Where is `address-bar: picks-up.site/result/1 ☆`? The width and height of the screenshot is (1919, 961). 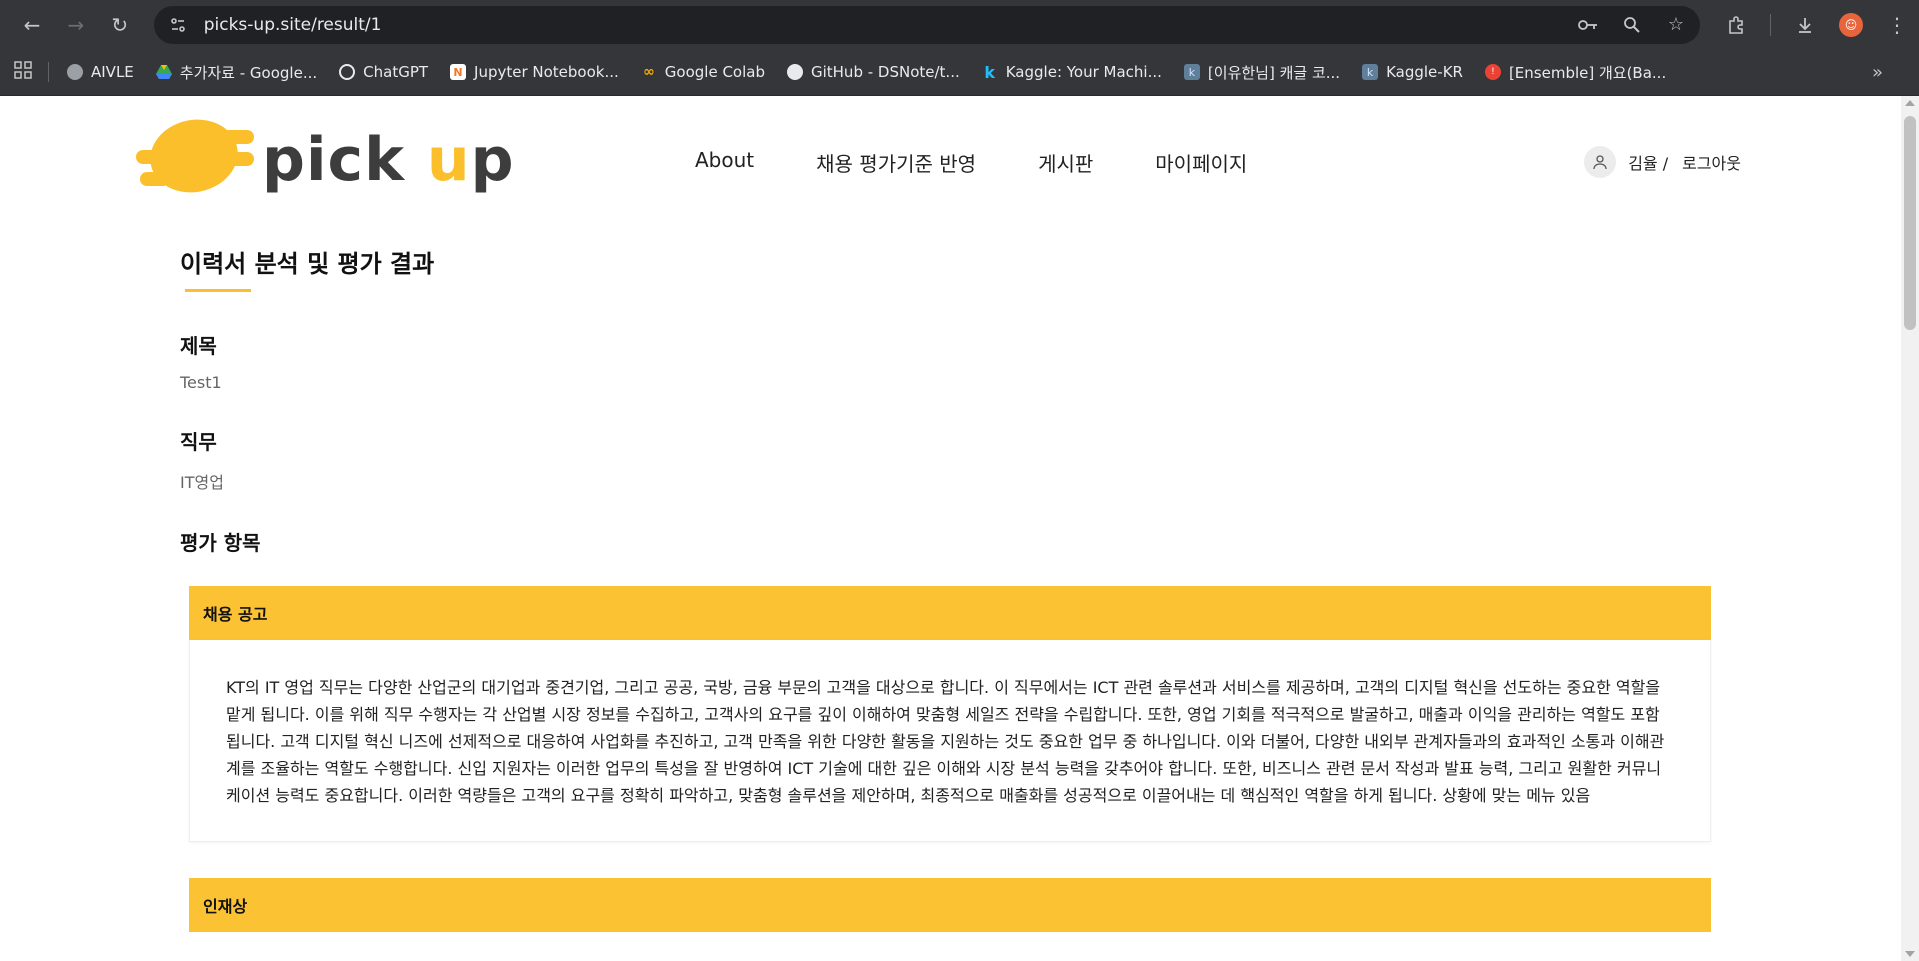 address-bar: picks-up.site/result/1 ☆ is located at coordinates (926, 24).